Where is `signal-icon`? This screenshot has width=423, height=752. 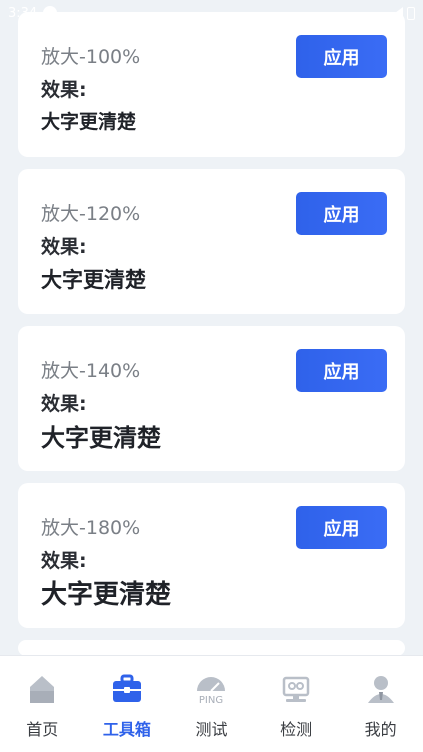 signal-icon is located at coordinates (395, 13).